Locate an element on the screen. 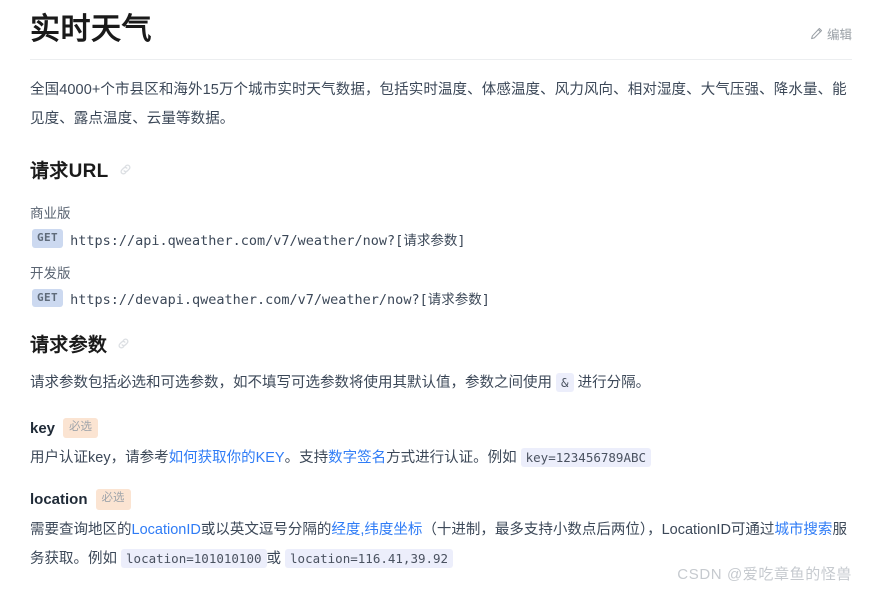 This screenshot has height=594, width=882. title-divider is located at coordinates (441, 59).